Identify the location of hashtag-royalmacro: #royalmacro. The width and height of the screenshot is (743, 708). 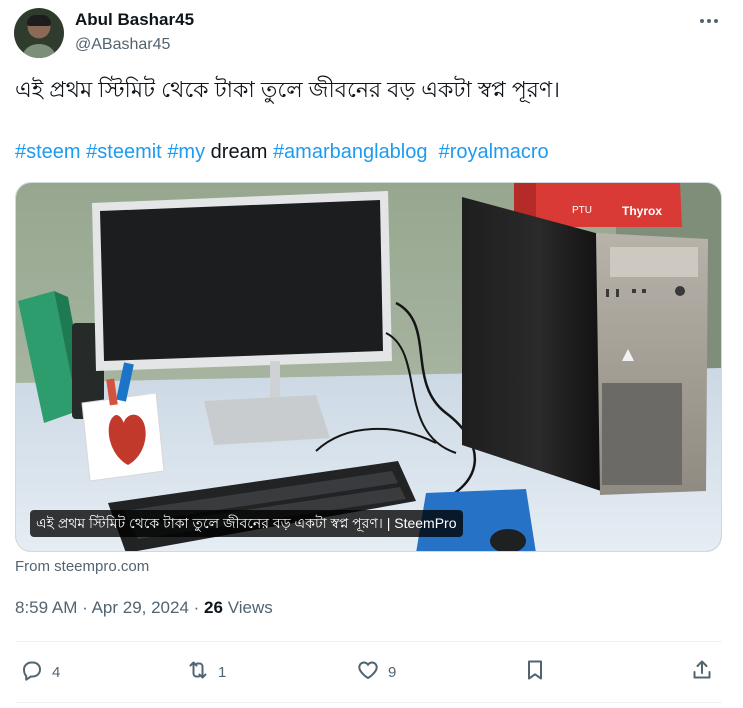
(494, 152).